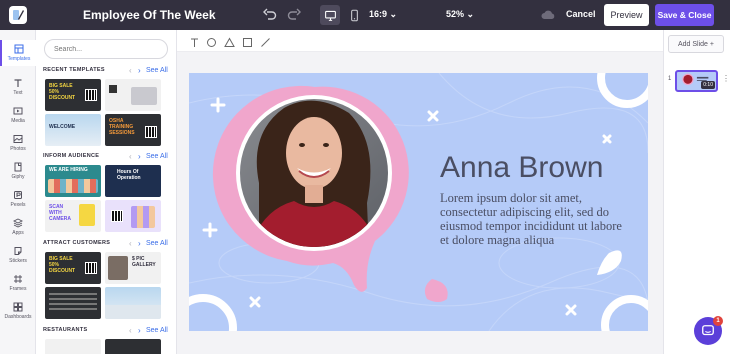  I want to click on zoom-select: 52% ⌄, so click(460, 14).